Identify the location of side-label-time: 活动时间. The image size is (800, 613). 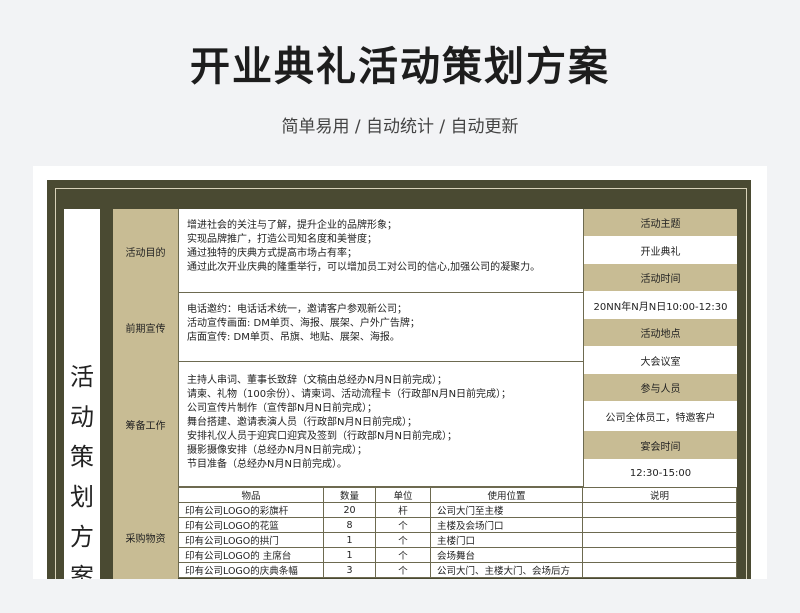
(660, 278).